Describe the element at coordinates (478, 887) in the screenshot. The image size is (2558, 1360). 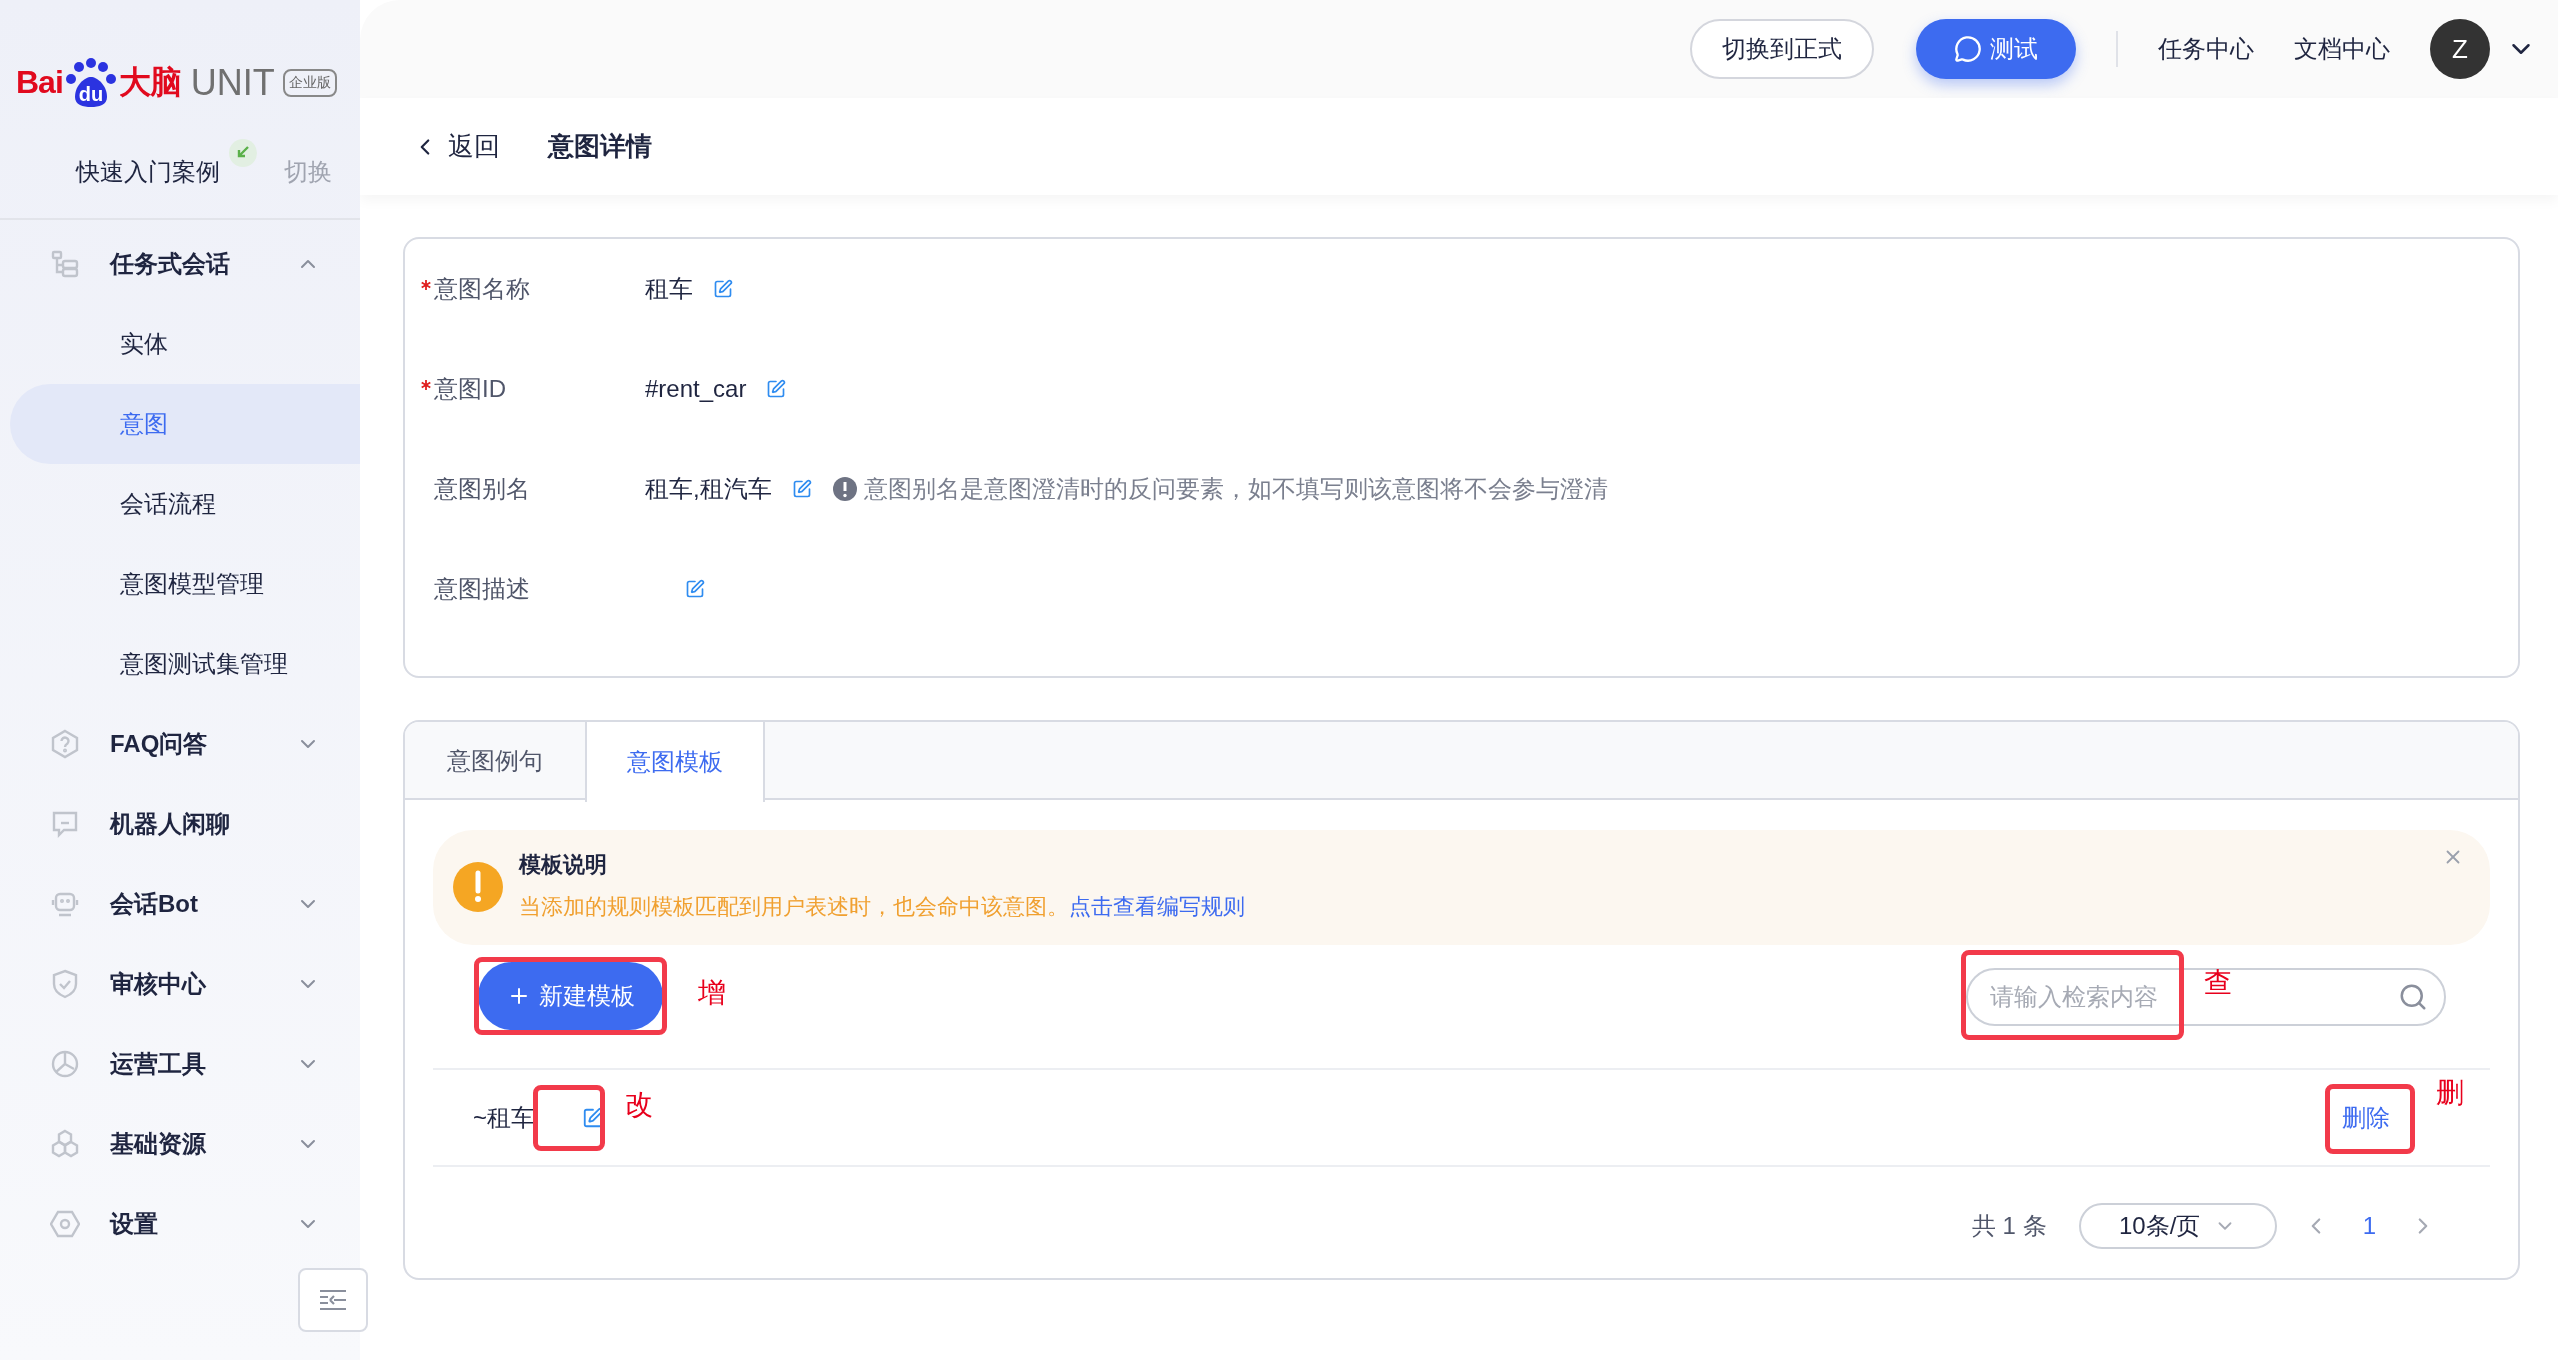
I see `warning-icon` at that location.